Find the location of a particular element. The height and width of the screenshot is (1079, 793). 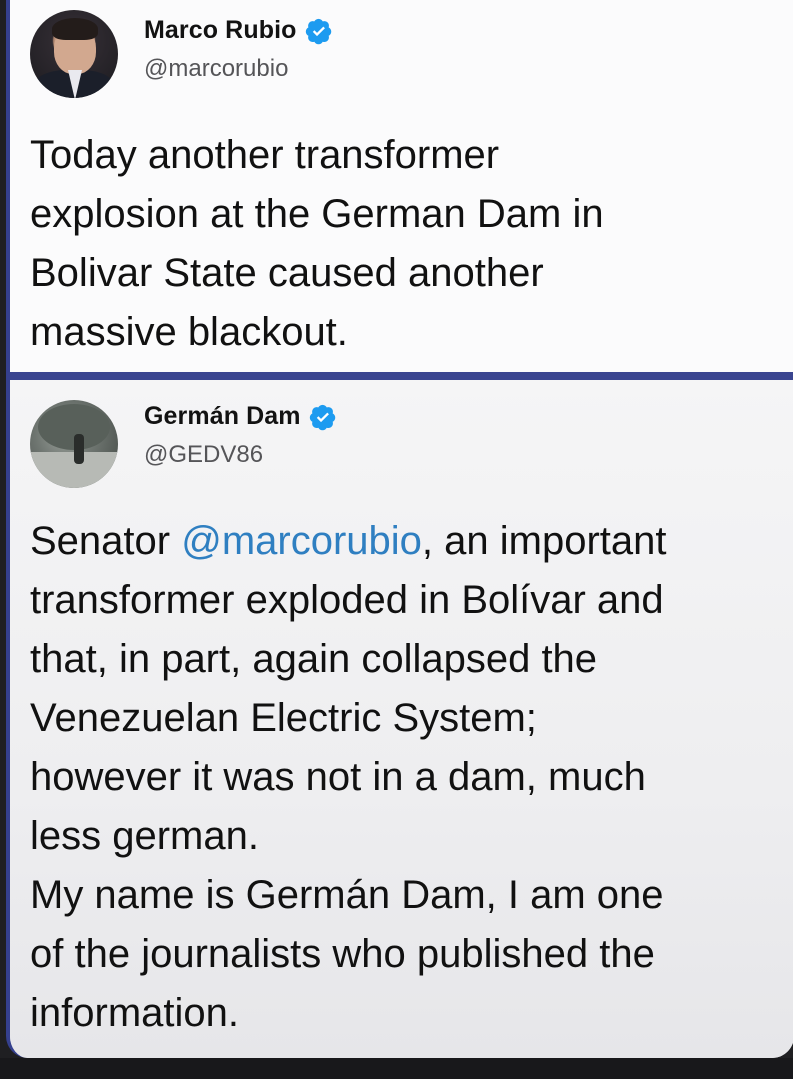

author-identity: Germán Dam @GEDV86 is located at coordinates (240, 435).